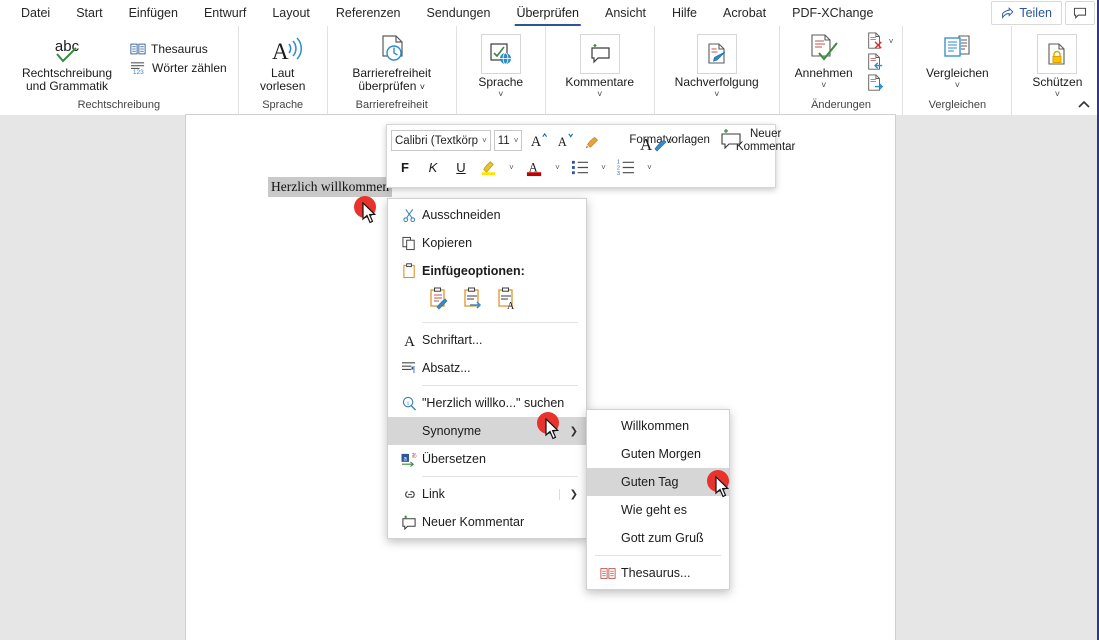 The width and height of the screenshot is (1099, 640). What do you see at coordinates (625, 13) in the screenshot?
I see `ribbon-tab-ansicht: Ansicht` at bounding box center [625, 13].